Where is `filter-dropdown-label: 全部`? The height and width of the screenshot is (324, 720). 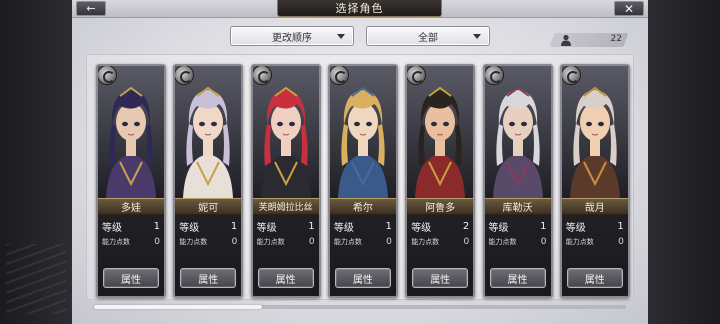
filter-dropdown-label: 全部 is located at coordinates (428, 38).